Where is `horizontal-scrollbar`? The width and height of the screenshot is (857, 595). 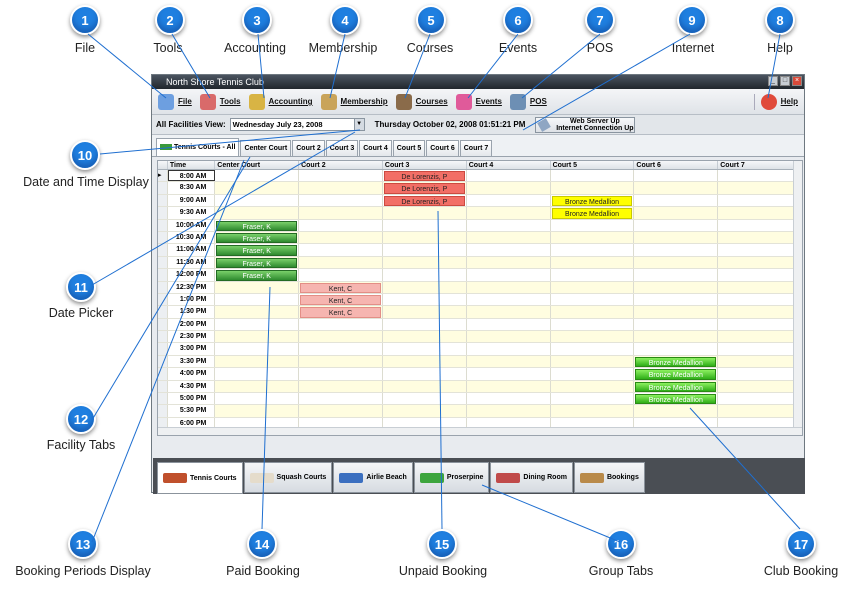
horizontal-scrollbar is located at coordinates (480, 431).